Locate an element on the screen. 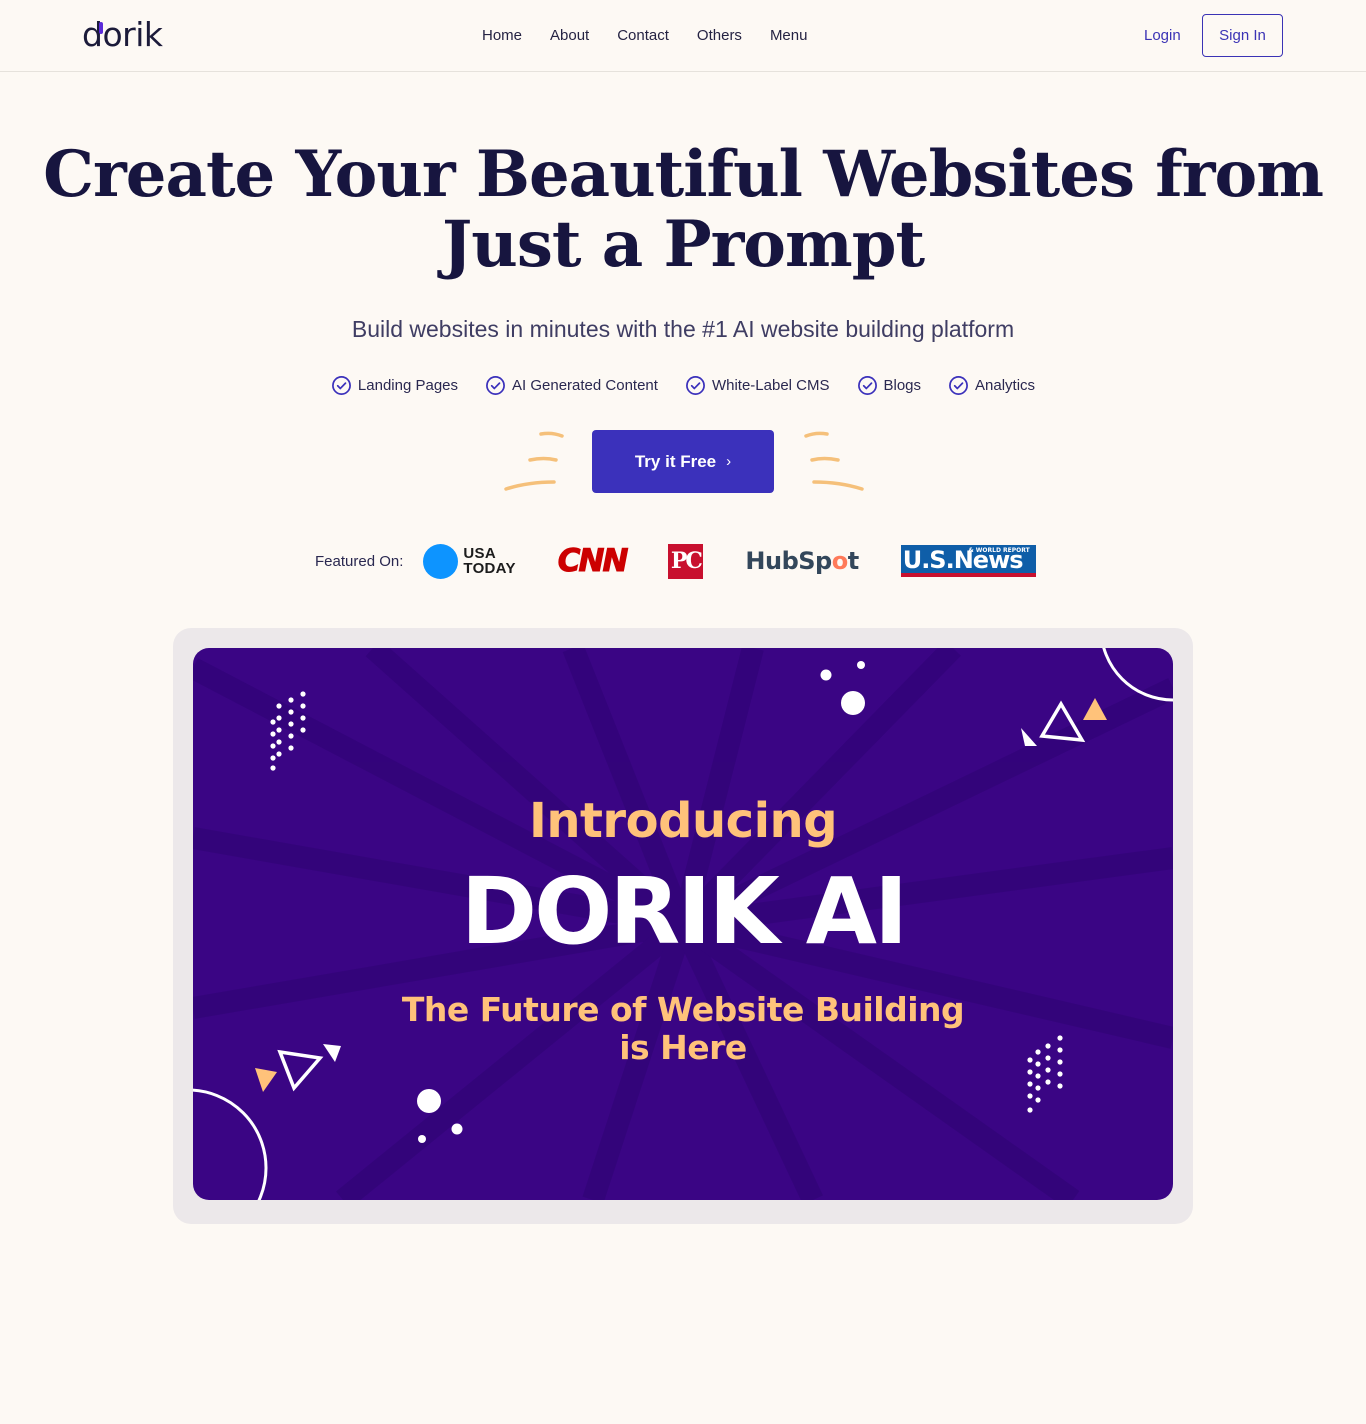 This screenshot has width=1366, height=1424. usa-today-wordmark: USA TODAY is located at coordinates (489, 561).